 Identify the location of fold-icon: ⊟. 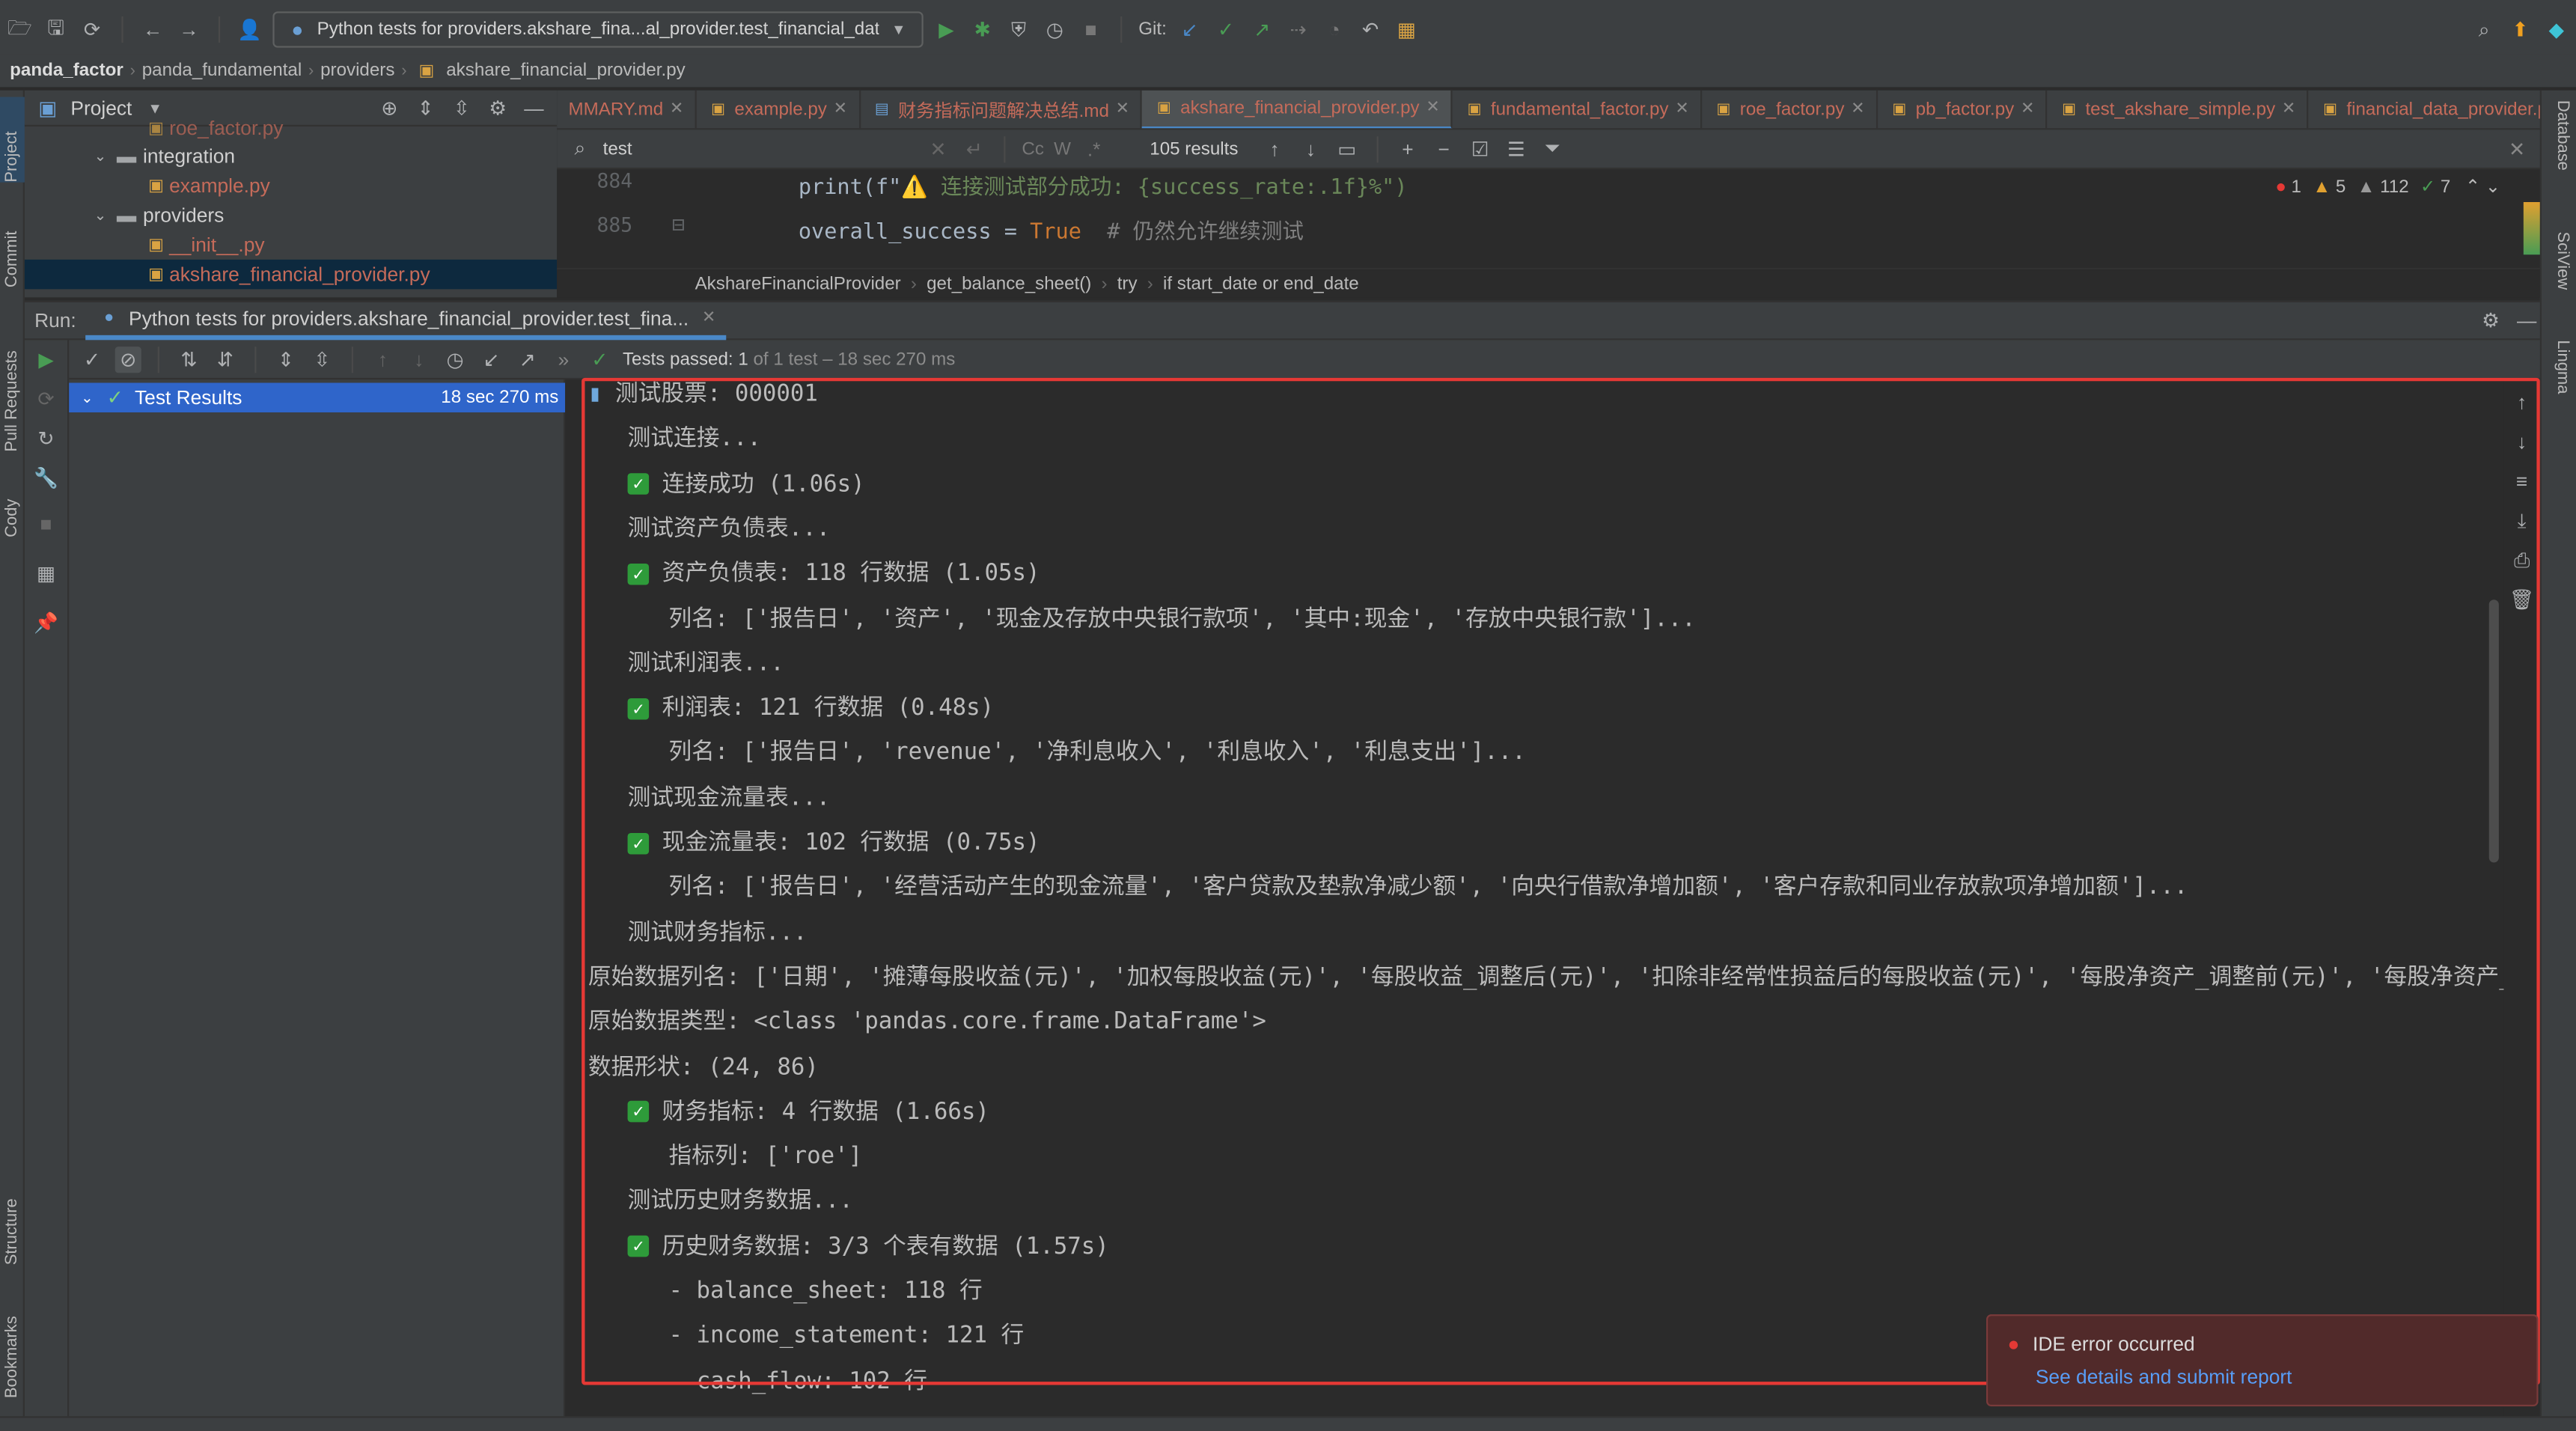
(678, 225).